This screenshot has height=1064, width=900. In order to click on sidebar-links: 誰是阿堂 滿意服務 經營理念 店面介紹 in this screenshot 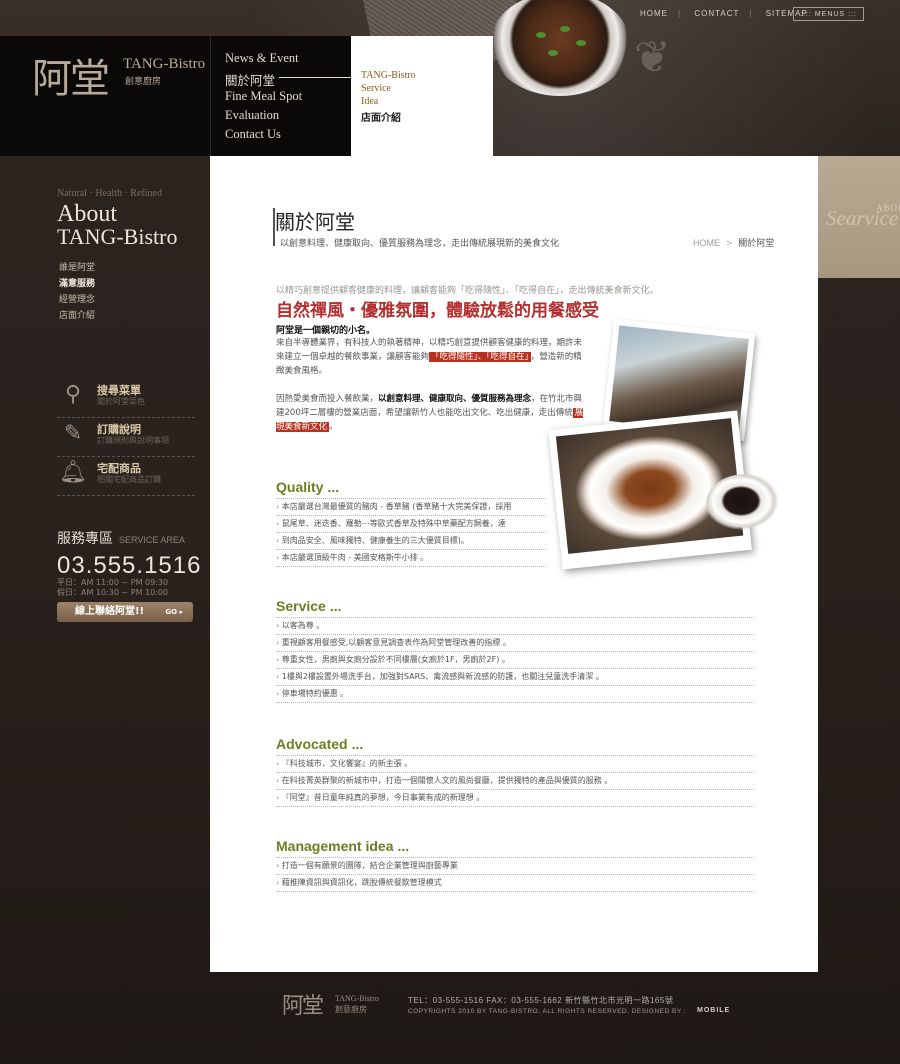, I will do `click(77, 295)`.